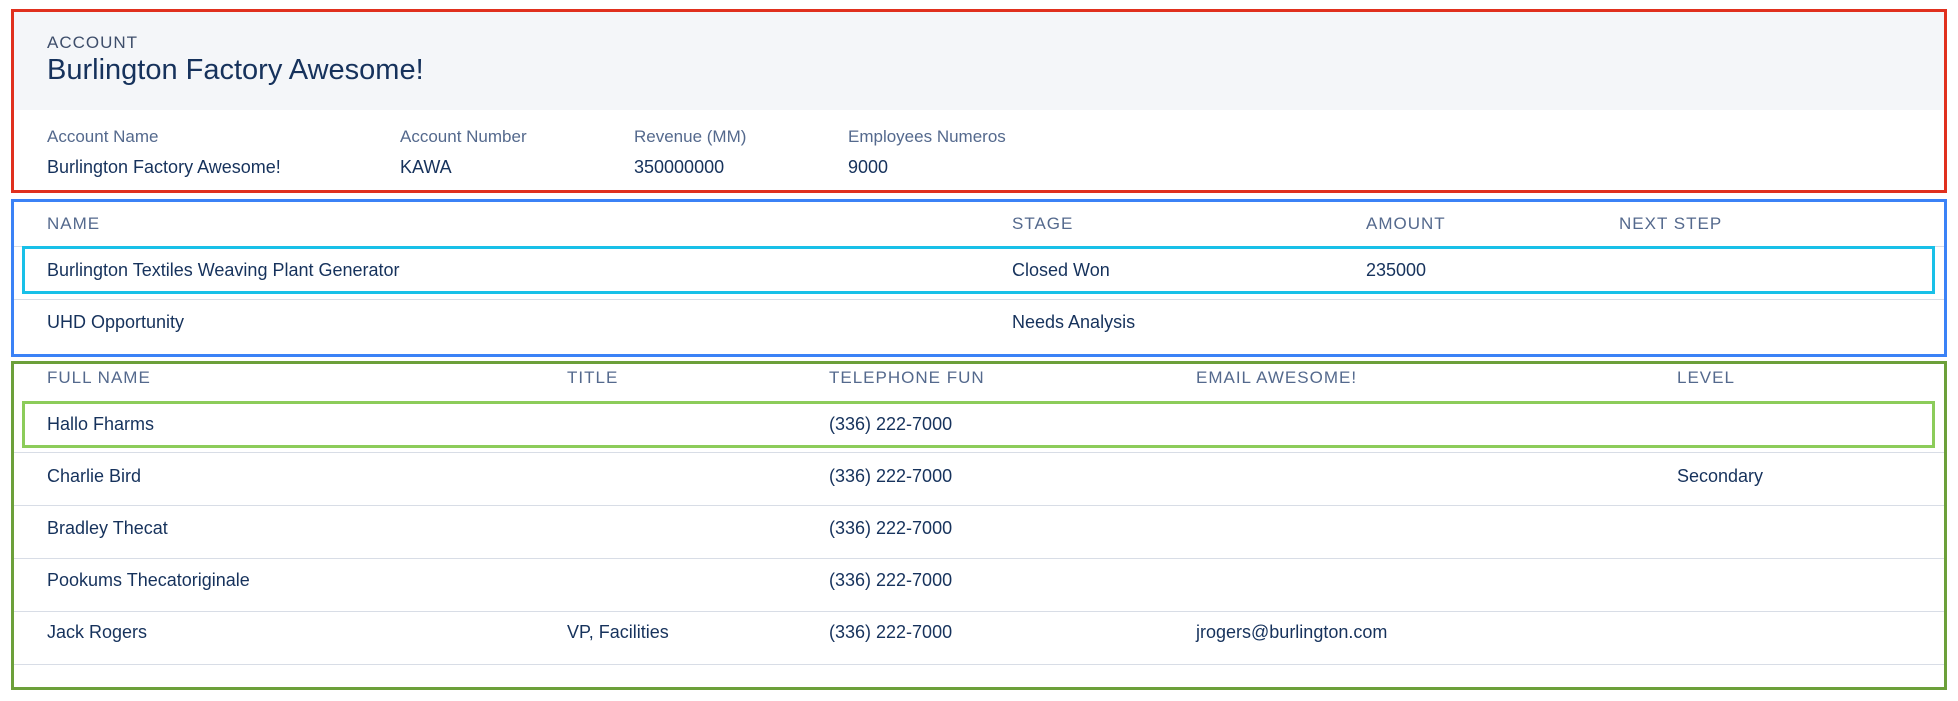 This screenshot has width=1958, height=701. Describe the element at coordinates (1061, 270) in the screenshot. I see `opportunity-stage: Closed Won` at that location.